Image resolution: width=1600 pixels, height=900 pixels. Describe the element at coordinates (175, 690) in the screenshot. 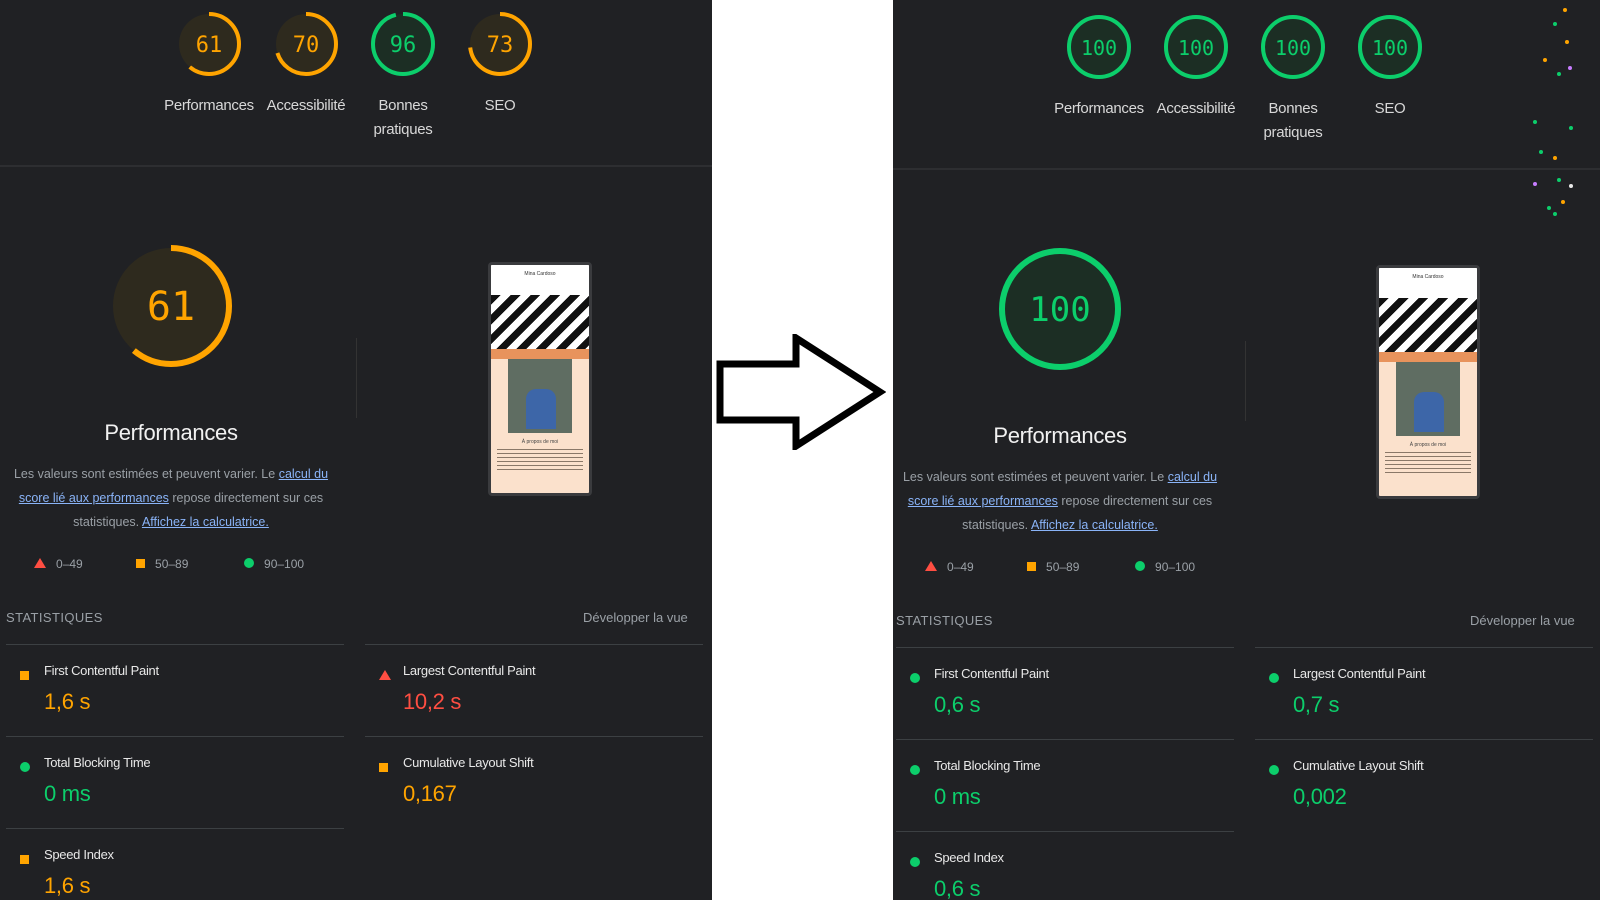

I see `metric-first-contentful-paint: First Contentful Paint 1,6 s` at that location.